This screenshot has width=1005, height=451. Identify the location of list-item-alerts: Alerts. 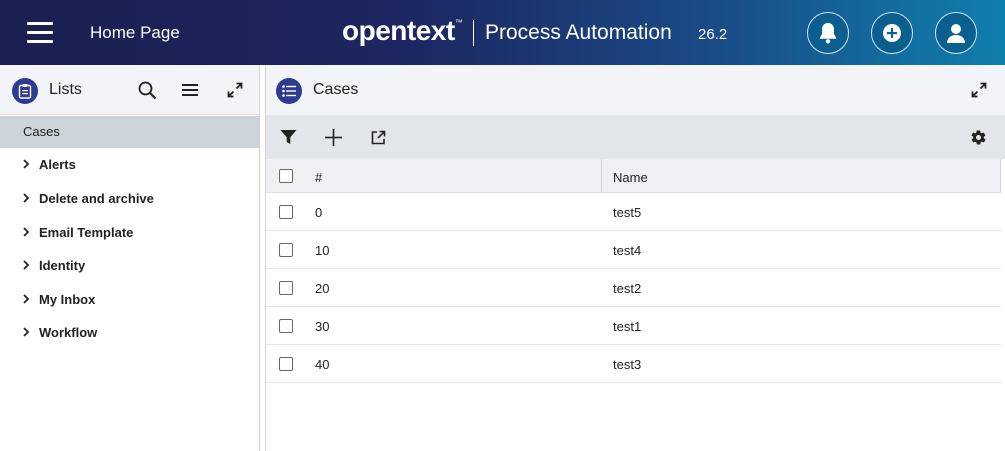
(129, 165).